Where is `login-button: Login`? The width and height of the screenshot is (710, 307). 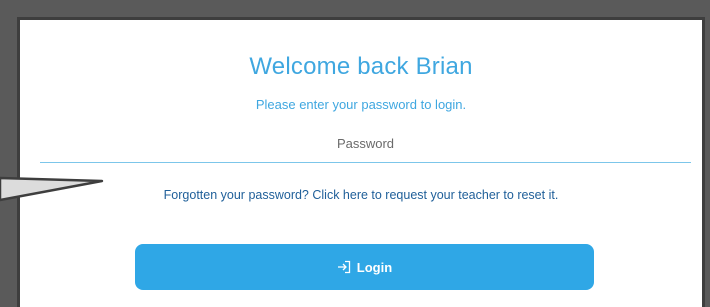 login-button: Login is located at coordinates (364, 267).